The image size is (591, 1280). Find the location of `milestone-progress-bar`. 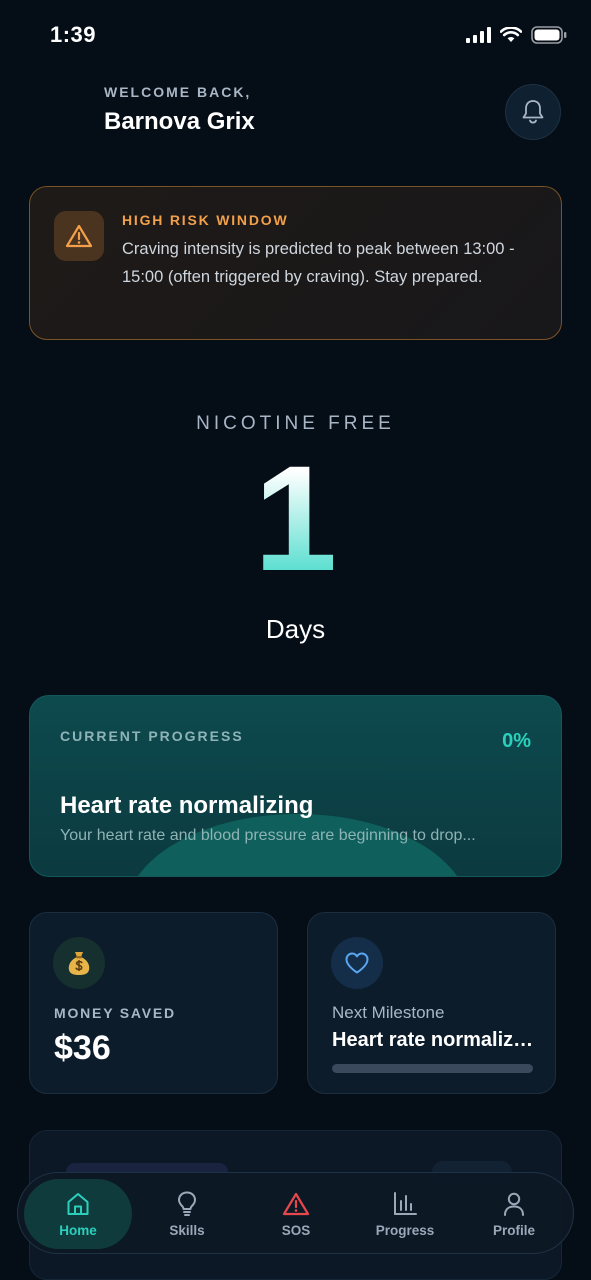

milestone-progress-bar is located at coordinates (432, 1068).